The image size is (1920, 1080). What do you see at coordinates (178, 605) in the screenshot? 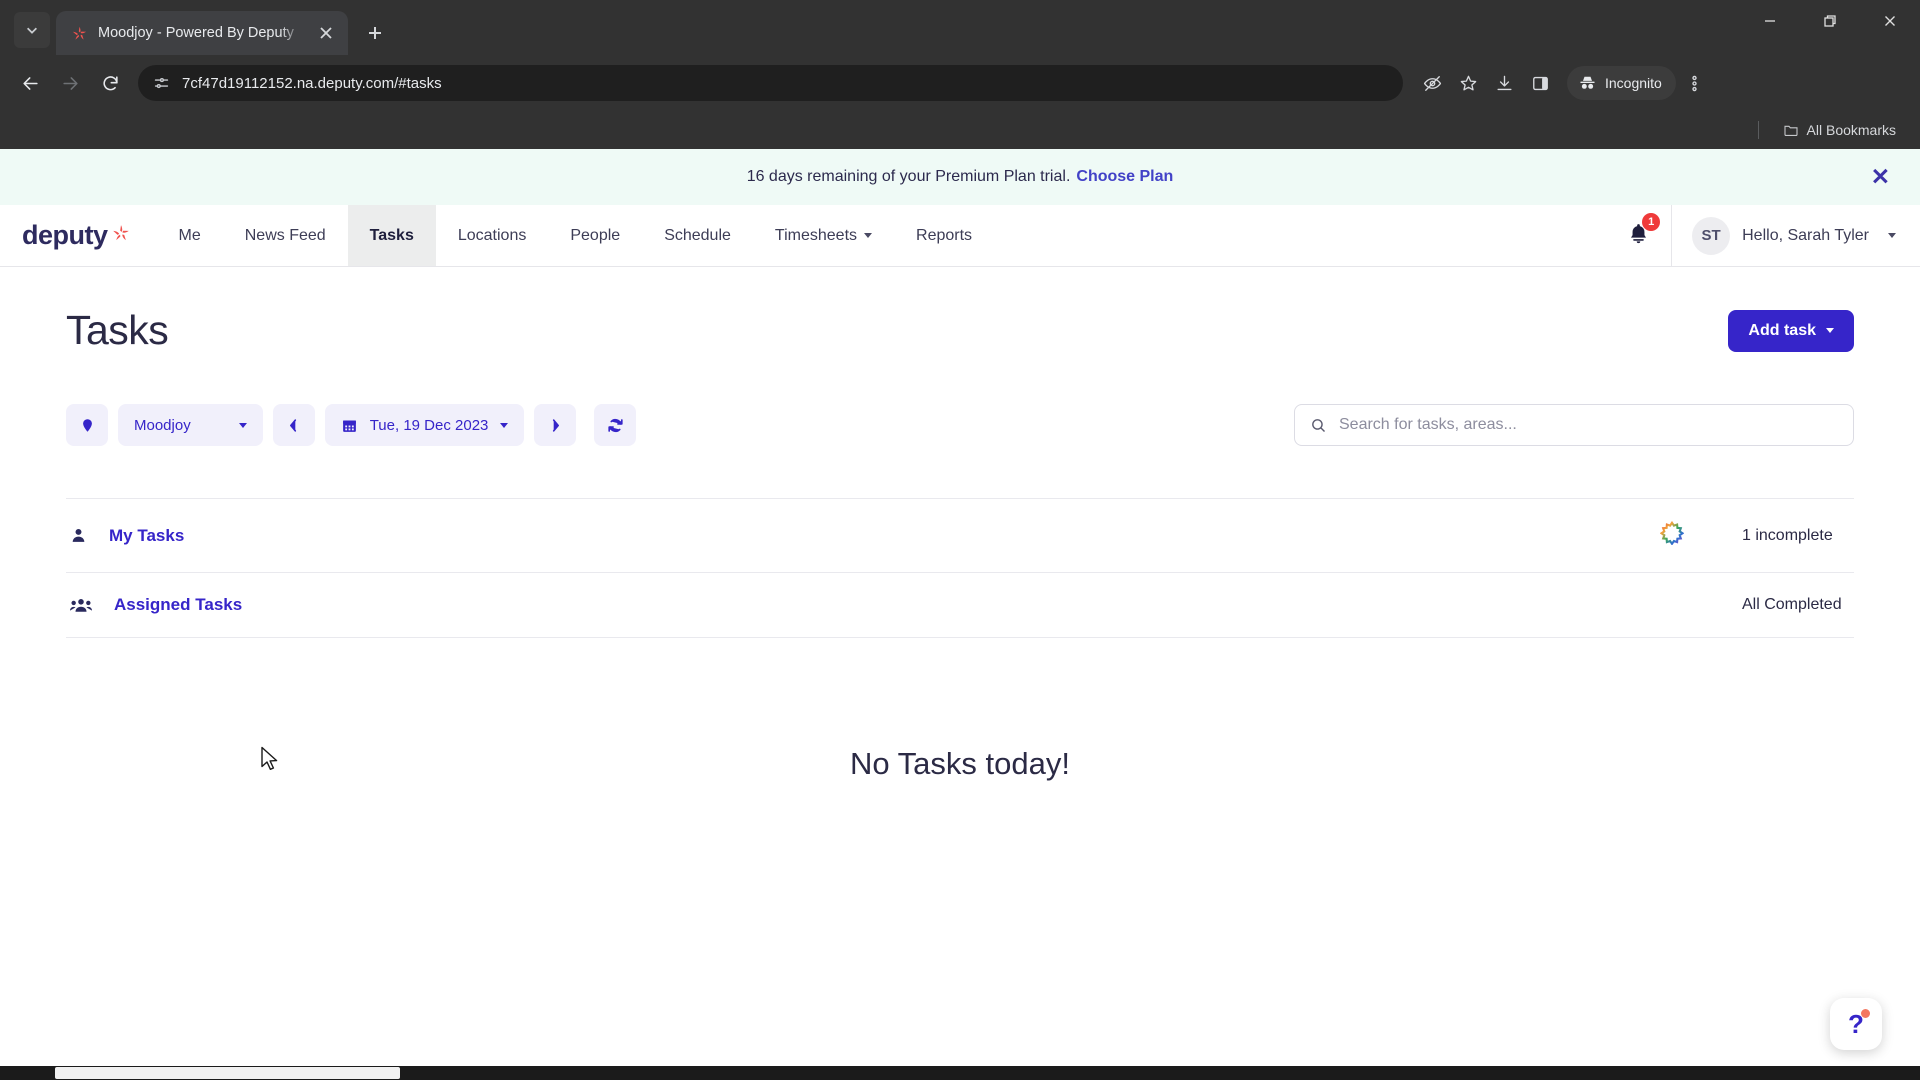
I see `assigned-tasks-link: Assigned Tasks` at bounding box center [178, 605].